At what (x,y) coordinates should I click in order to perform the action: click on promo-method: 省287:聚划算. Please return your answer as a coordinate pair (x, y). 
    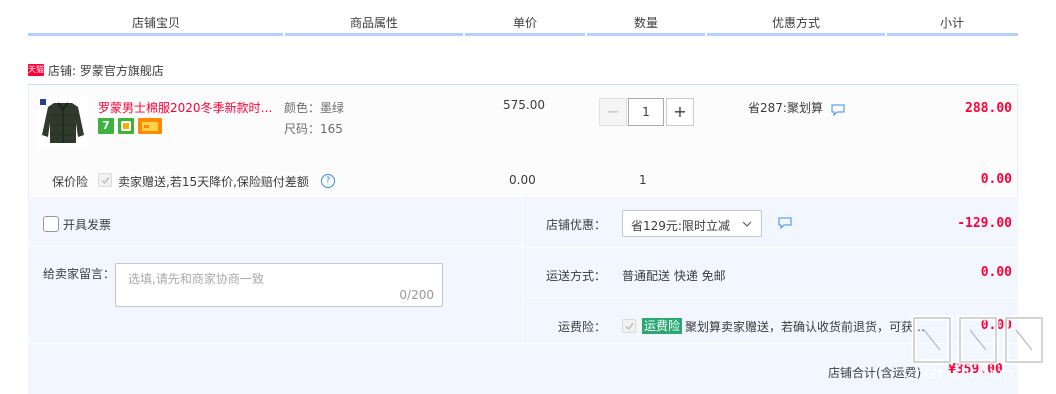
    Looking at the image, I should click on (785, 108).